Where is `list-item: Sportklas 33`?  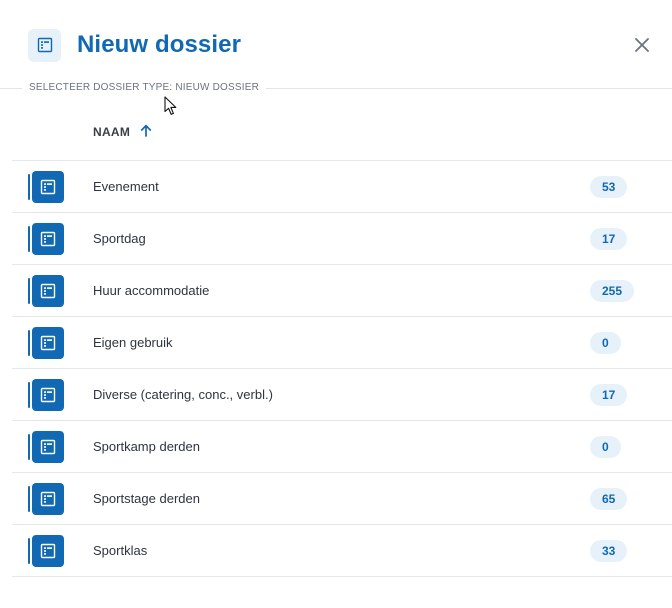 list-item: Sportklas 33 is located at coordinates (342, 551).